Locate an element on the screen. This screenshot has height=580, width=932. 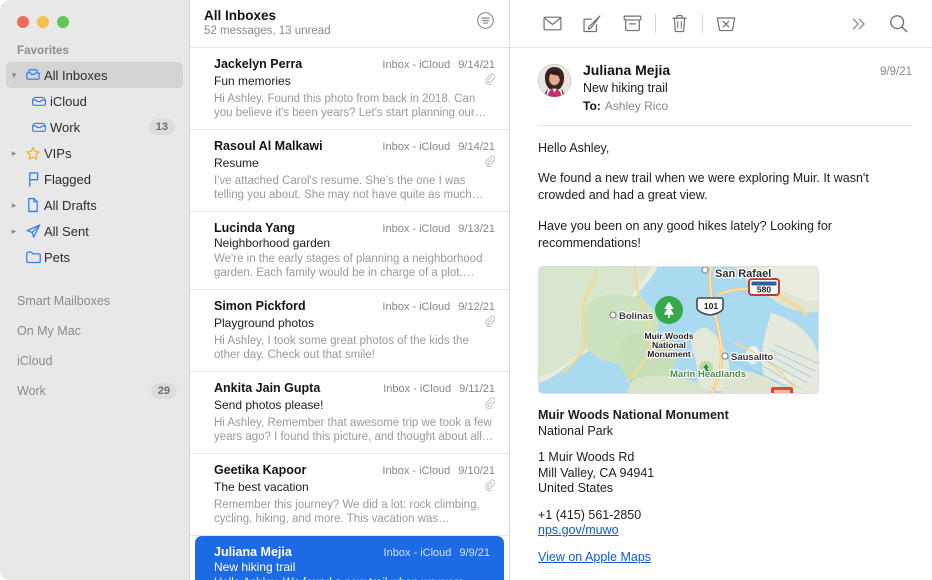
svg-text: Bolinas is located at coordinates (636, 316).